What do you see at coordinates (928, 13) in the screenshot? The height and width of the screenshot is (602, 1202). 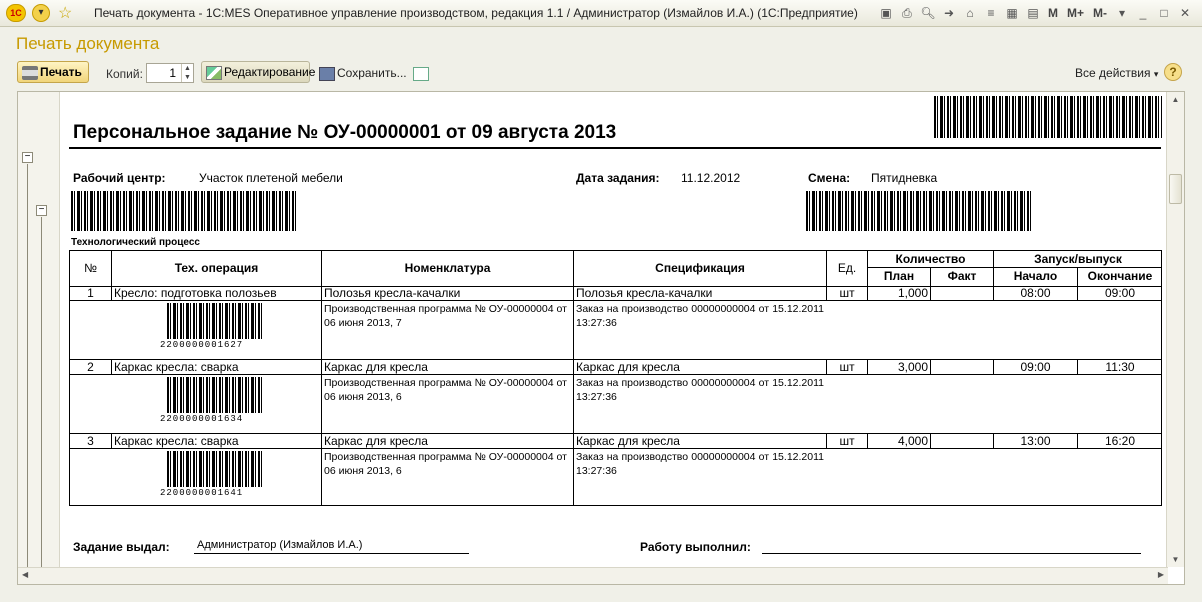 I see `preview-icon: 🔍︎` at bounding box center [928, 13].